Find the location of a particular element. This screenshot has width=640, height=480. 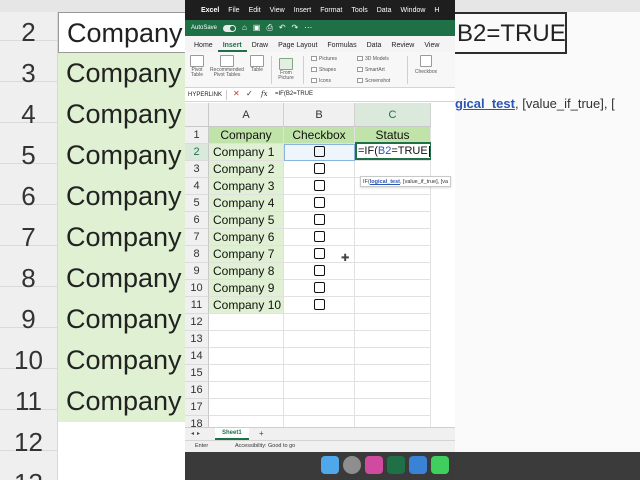

settings-icon is located at coordinates (352, 465).